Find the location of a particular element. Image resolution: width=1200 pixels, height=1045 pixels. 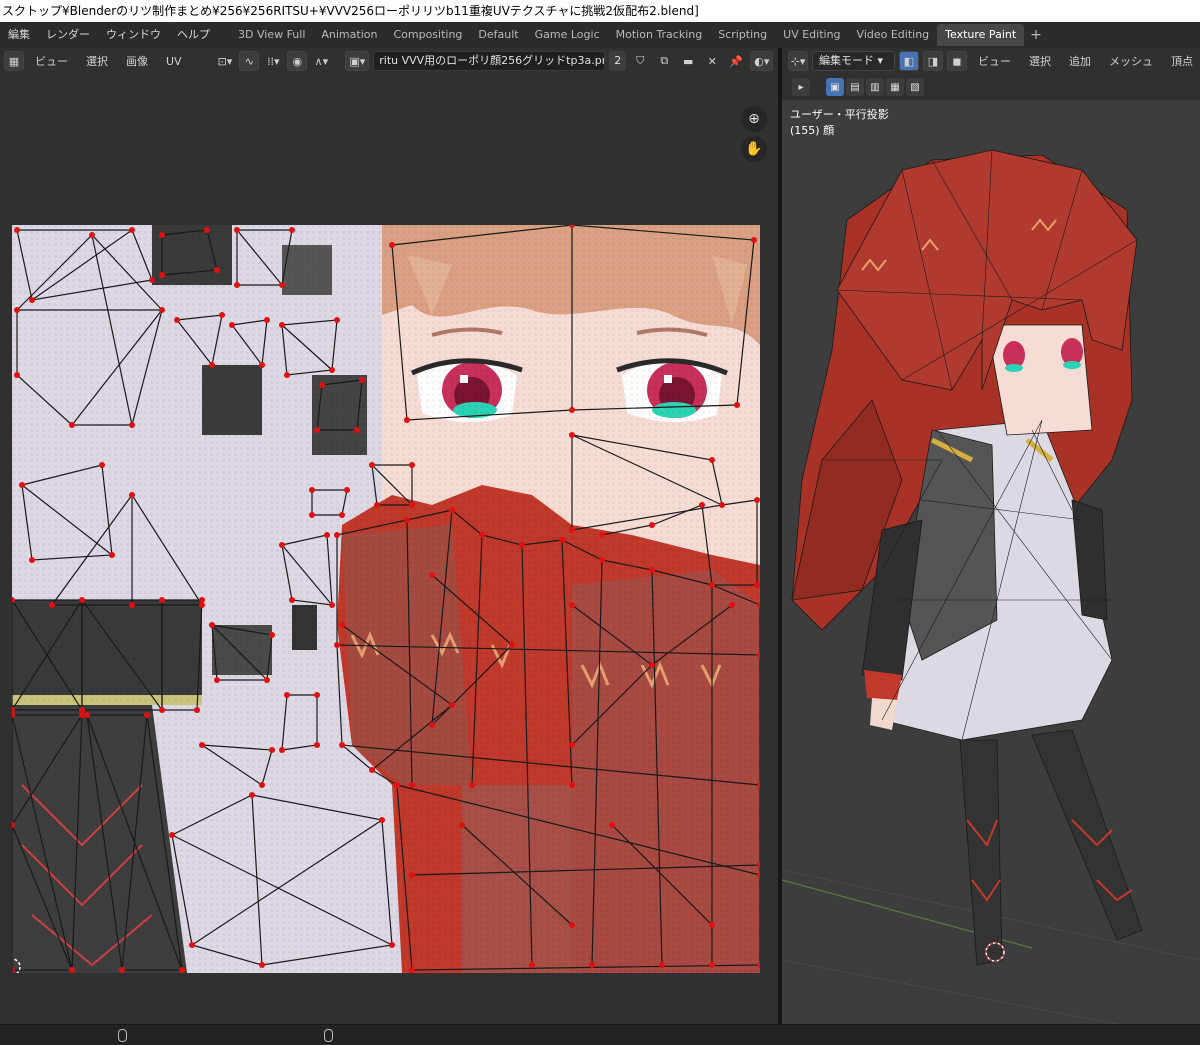

open-image-icon: ▬ is located at coordinates (688, 61).